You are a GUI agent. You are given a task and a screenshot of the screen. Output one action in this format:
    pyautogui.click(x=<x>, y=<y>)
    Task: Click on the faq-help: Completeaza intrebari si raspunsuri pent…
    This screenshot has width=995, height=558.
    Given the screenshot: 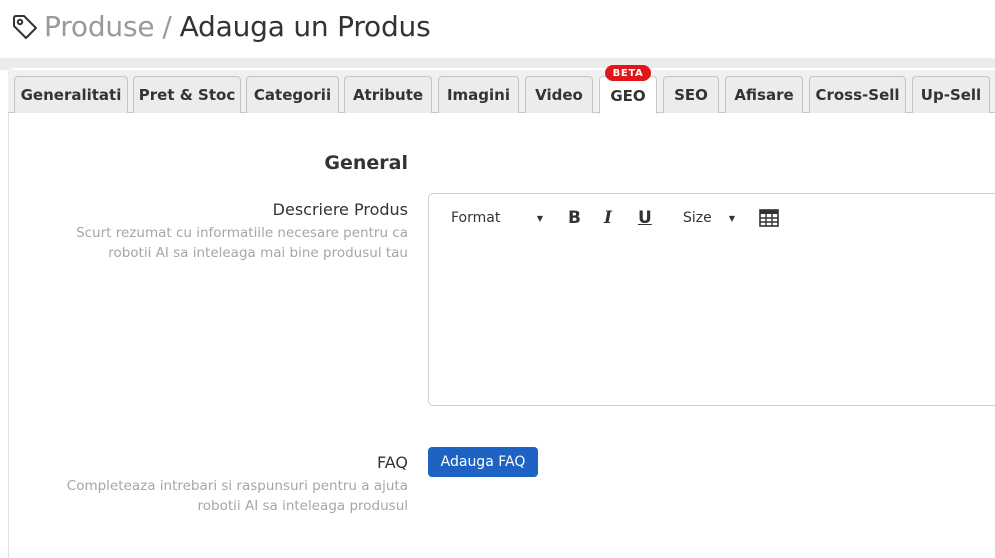 What is the action you would take?
    pyautogui.click(x=237, y=496)
    